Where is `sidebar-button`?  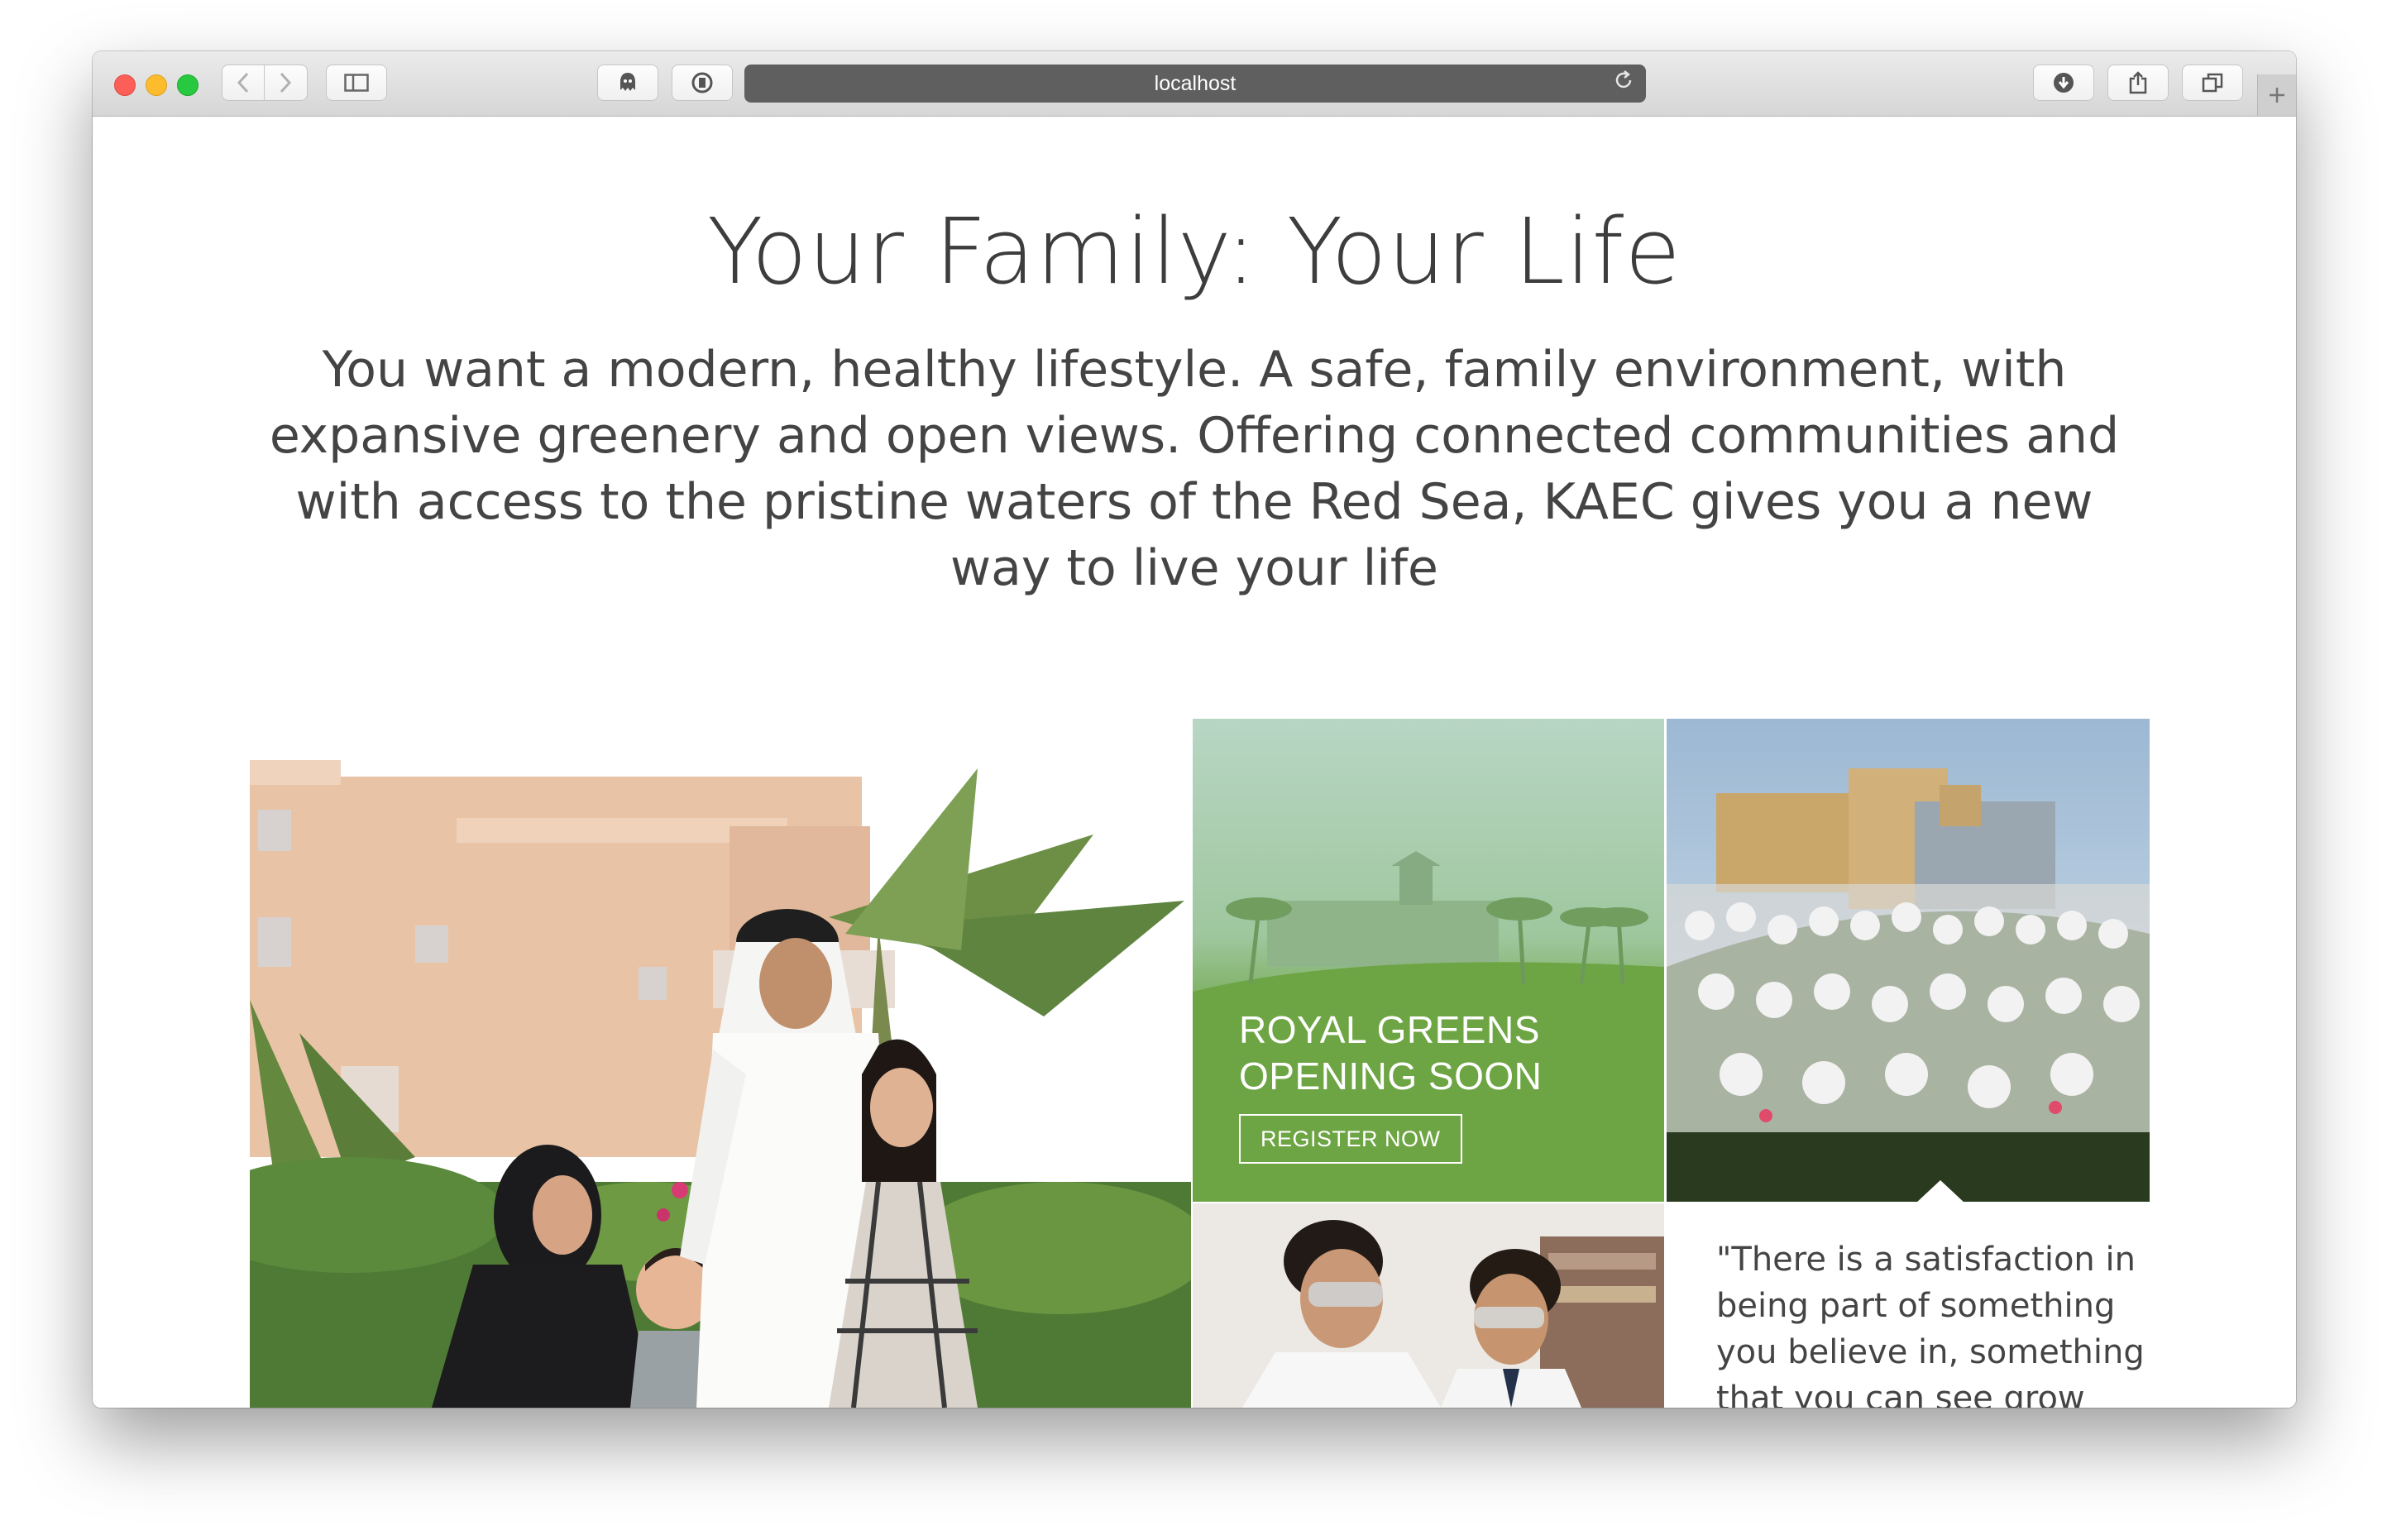
sidebar-button is located at coordinates (356, 83).